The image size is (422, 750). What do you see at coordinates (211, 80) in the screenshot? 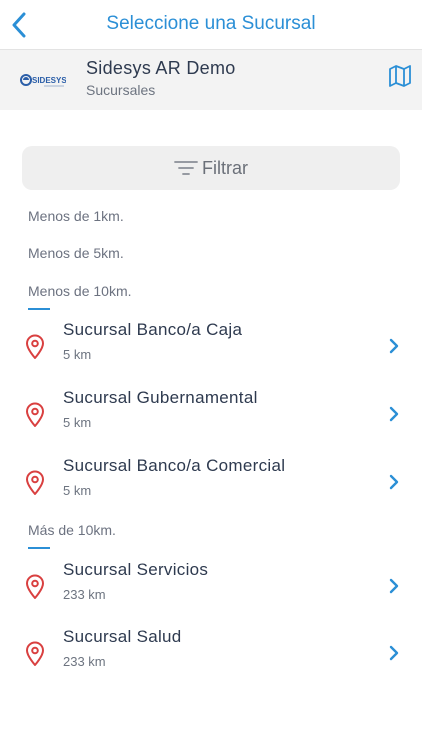
I see `company-header: SIDESYS Sidesys AR Demo Sucursales` at bounding box center [211, 80].